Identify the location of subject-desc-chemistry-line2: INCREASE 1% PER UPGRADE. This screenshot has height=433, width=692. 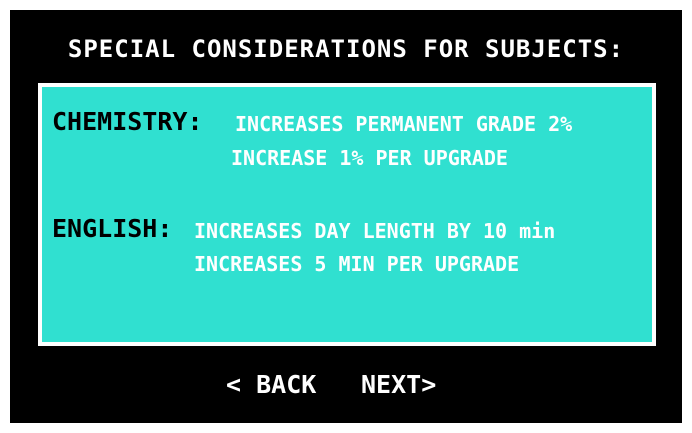
(369, 158).